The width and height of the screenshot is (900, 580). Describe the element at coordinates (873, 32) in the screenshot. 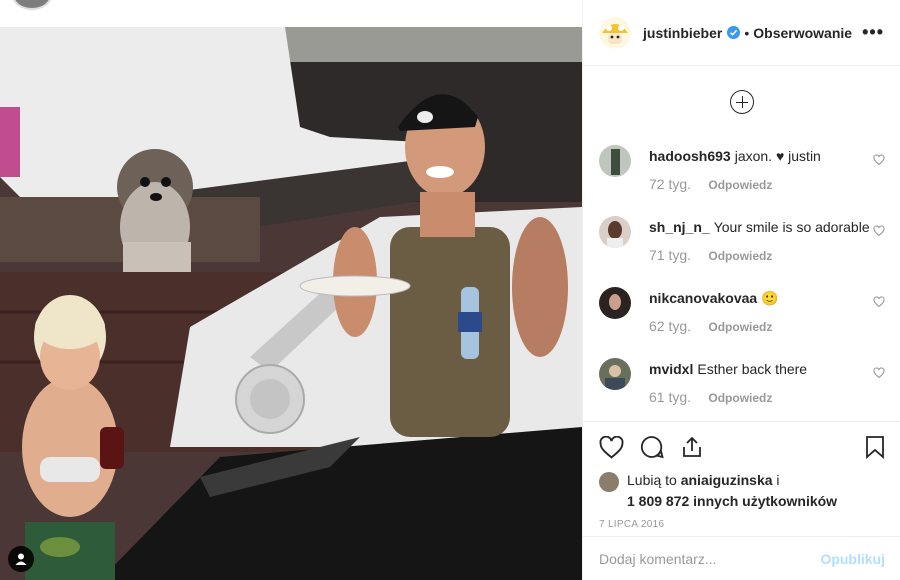

I see `more-options-button: •••` at that location.